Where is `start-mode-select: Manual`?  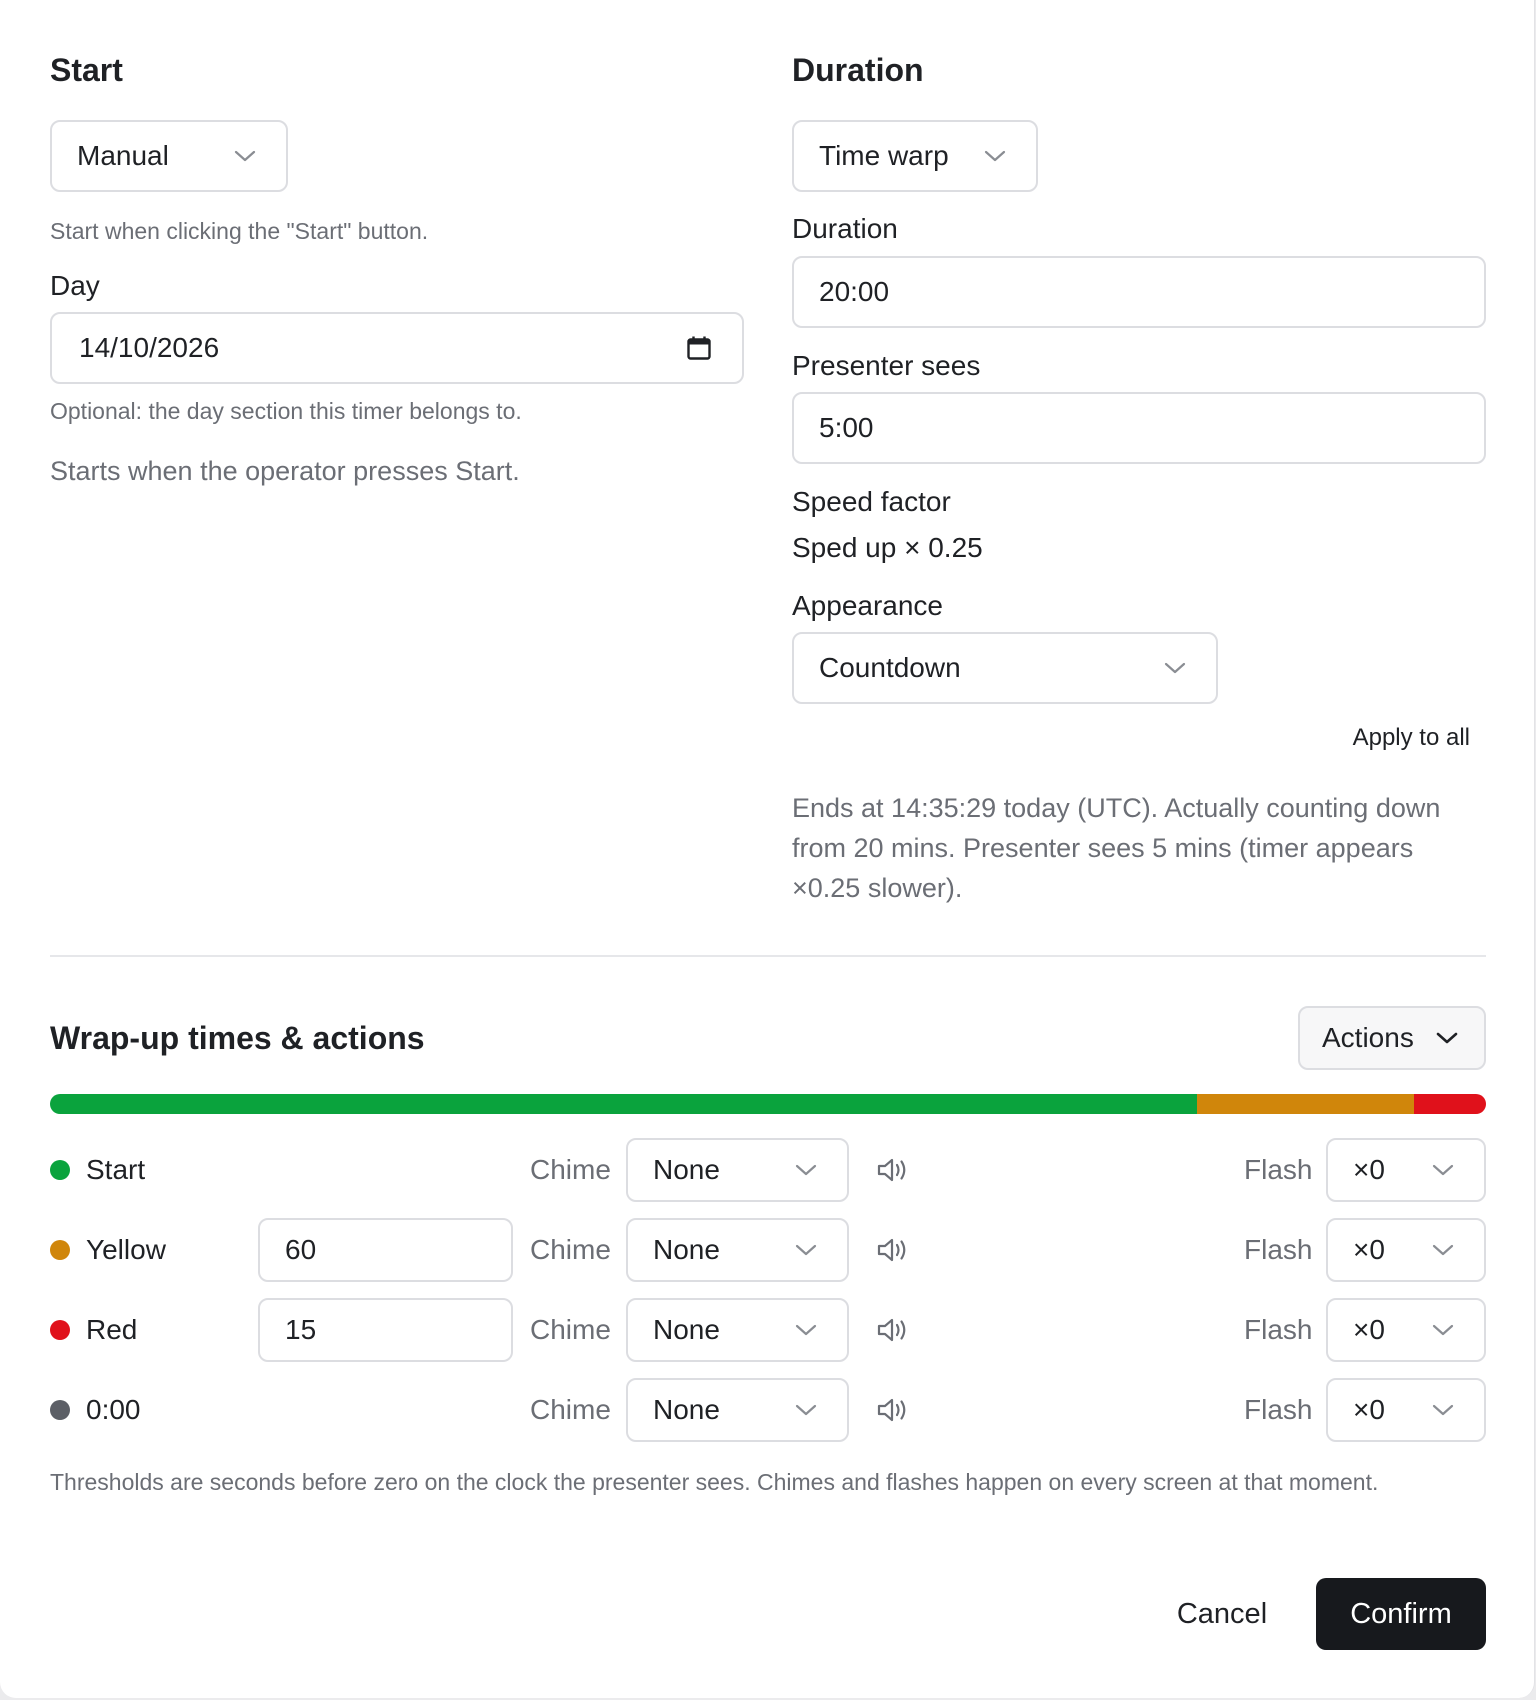
start-mode-select: Manual is located at coordinates (169, 156).